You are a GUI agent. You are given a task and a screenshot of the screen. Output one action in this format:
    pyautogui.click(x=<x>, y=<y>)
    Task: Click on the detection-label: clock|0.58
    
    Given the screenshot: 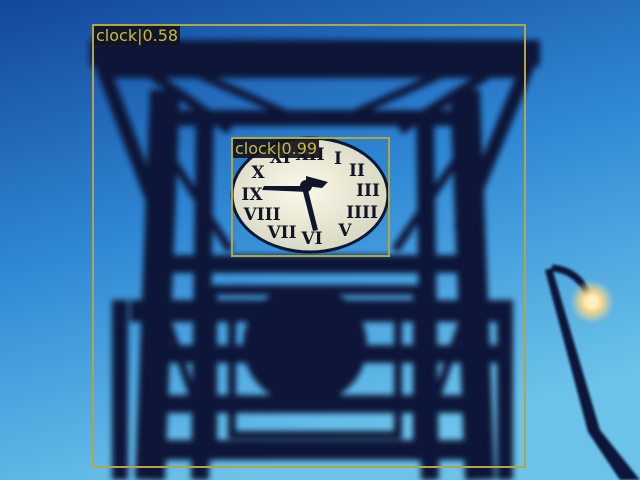 What is the action you would take?
    pyautogui.click(x=137, y=35)
    